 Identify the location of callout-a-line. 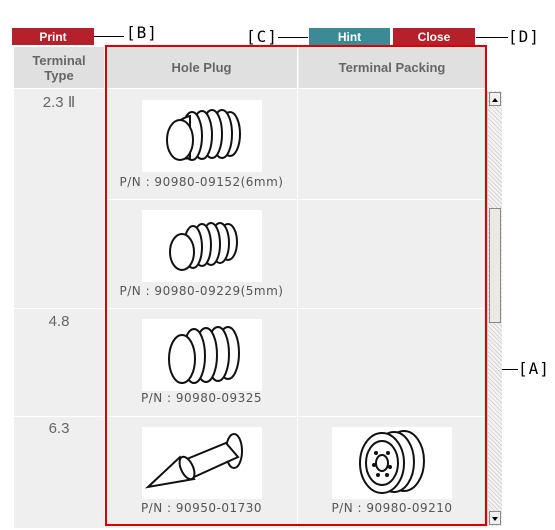
(510, 369).